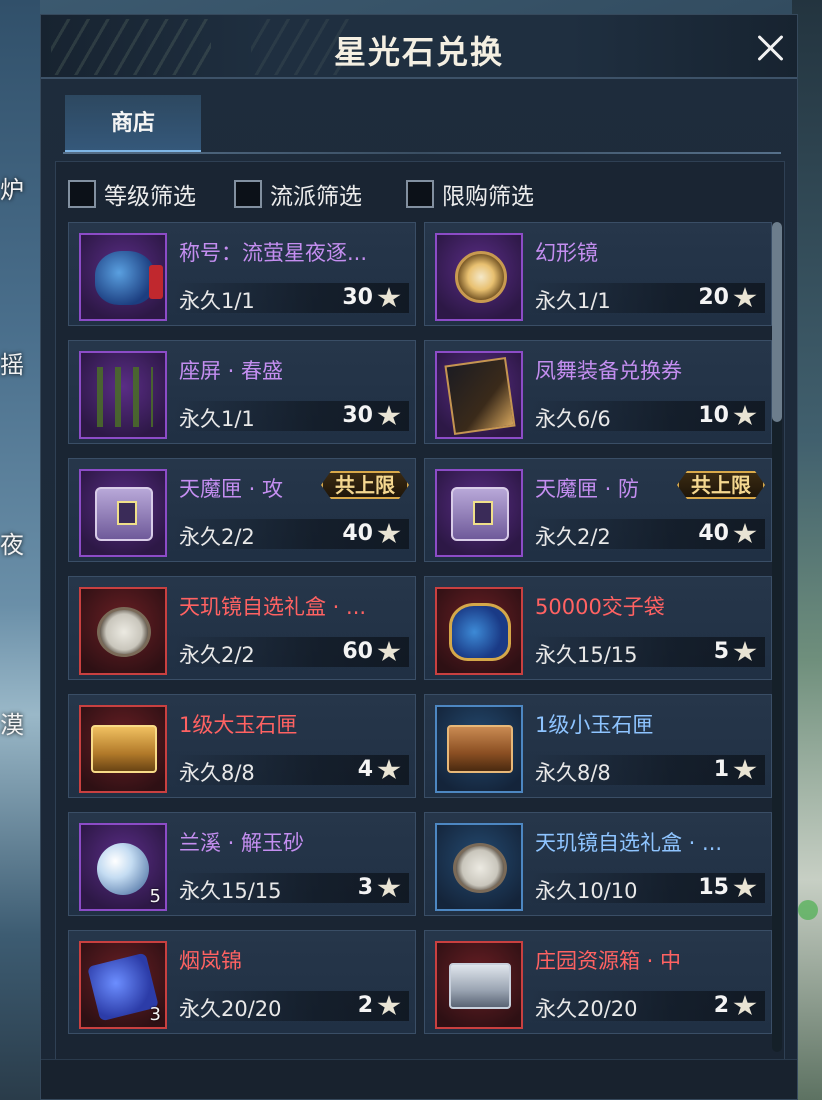 The height and width of the screenshot is (1100, 822). Describe the element at coordinates (298, 194) in the screenshot. I see `filter-school: 流派筛选` at that location.